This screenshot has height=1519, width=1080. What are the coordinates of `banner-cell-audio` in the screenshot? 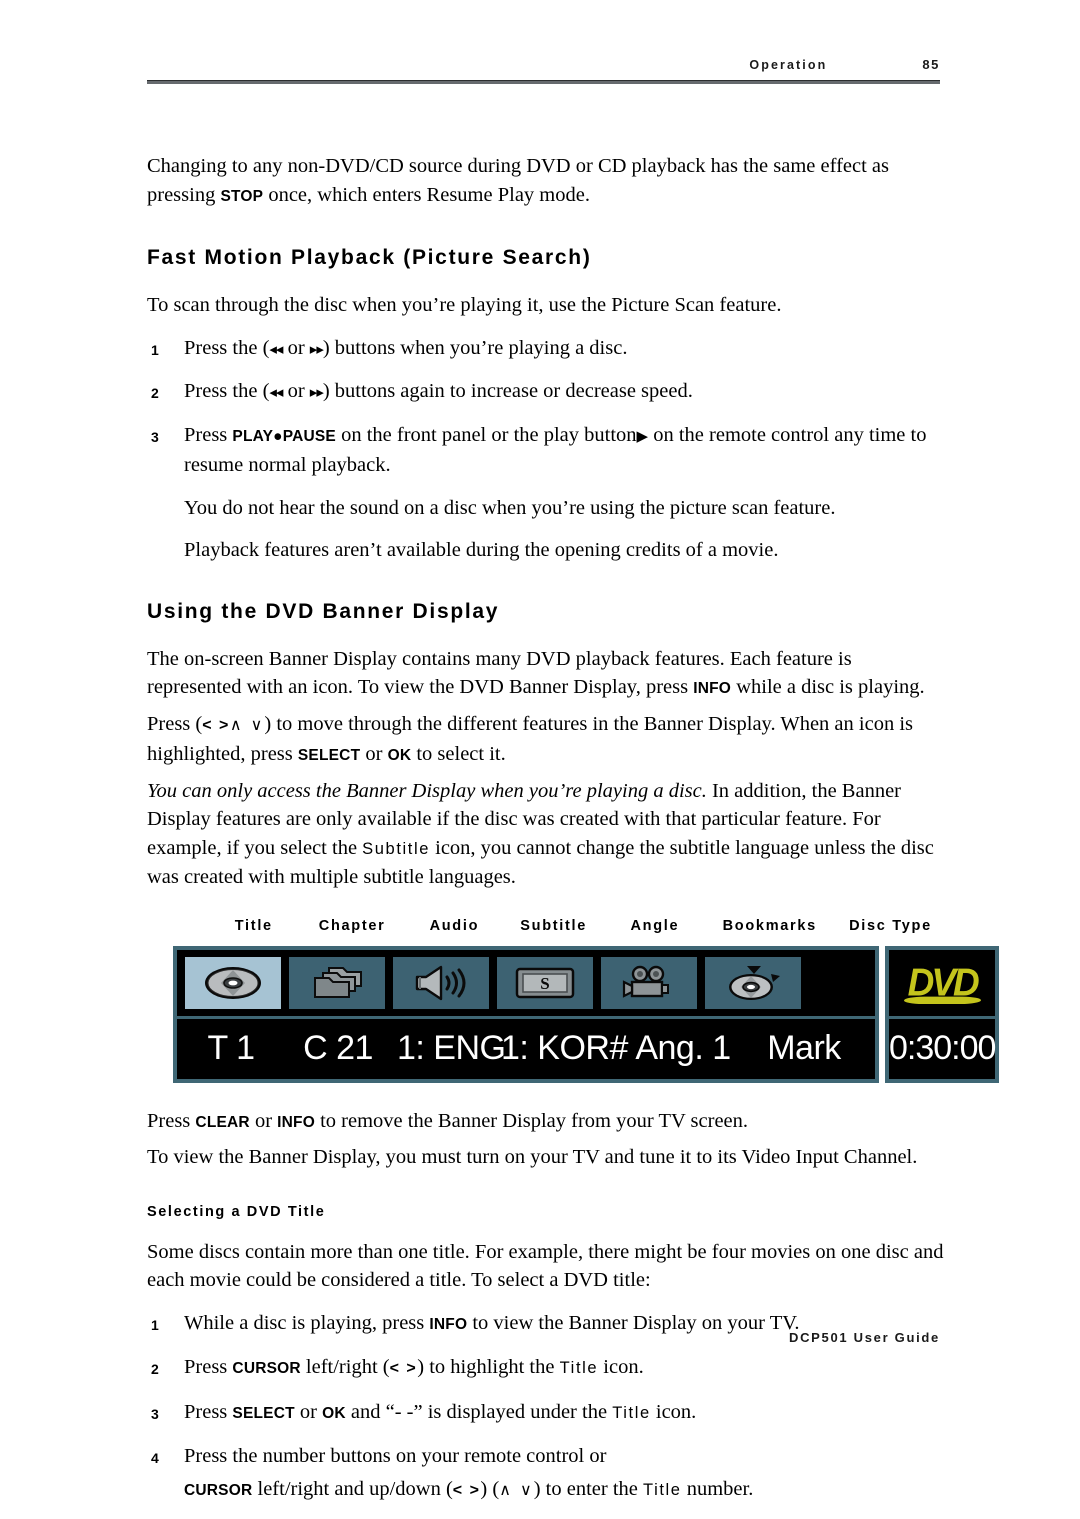 It's located at (441, 982).